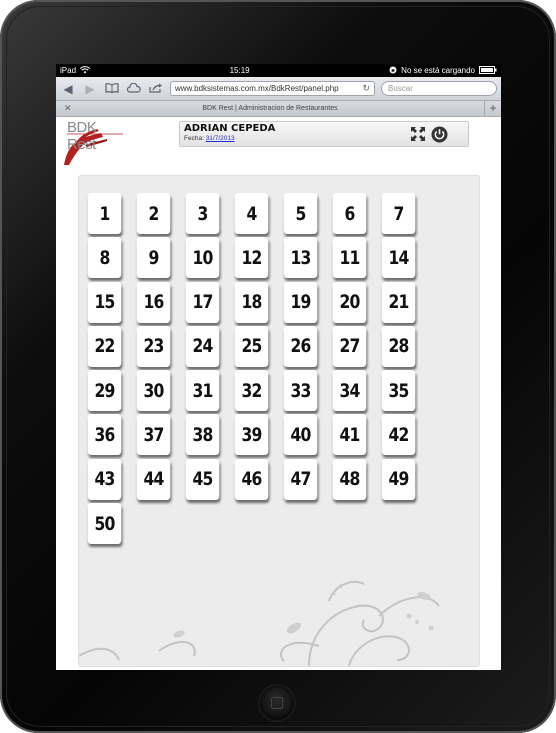 The image size is (556, 733). What do you see at coordinates (251, 391) in the screenshot?
I see `table-button: 32` at bounding box center [251, 391].